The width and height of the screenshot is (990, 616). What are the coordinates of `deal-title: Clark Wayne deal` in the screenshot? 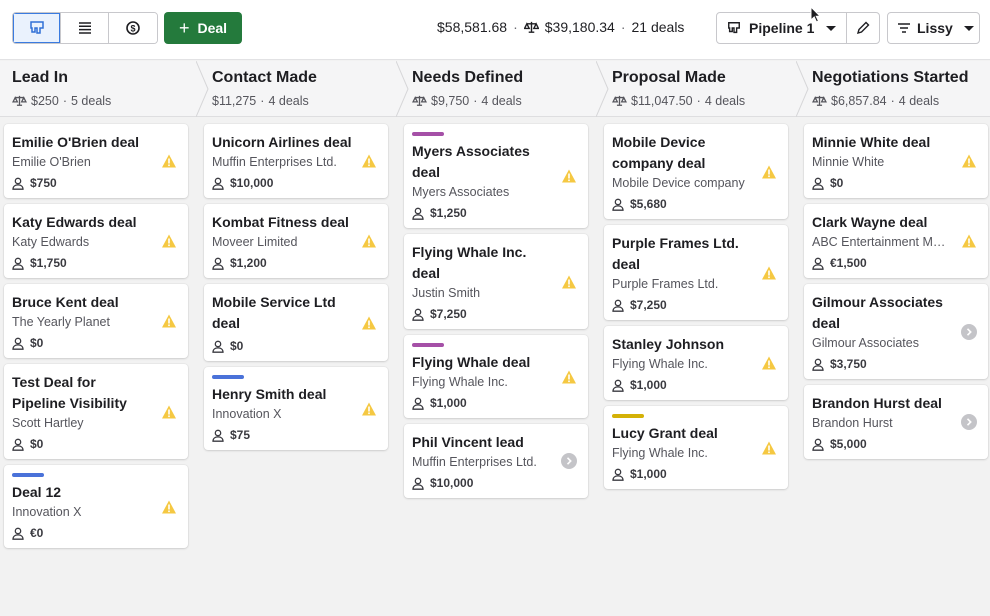 It's located at (882, 222).